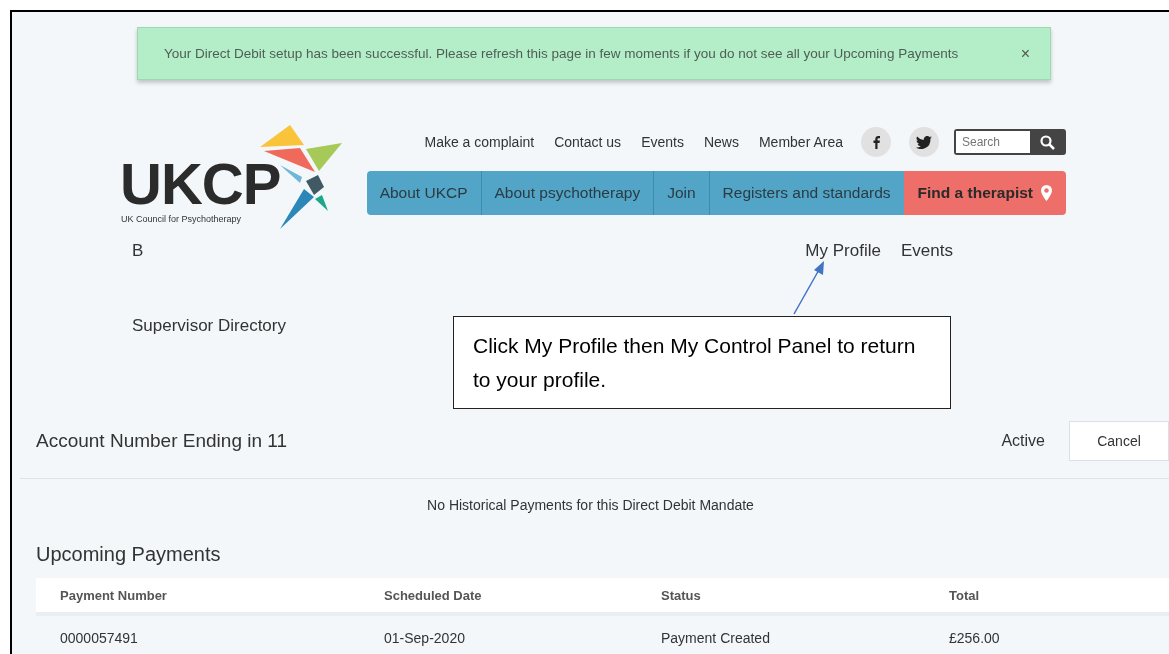 The height and width of the screenshot is (654, 1169). What do you see at coordinates (843, 251) in the screenshot?
I see `profile-link: My Profile` at bounding box center [843, 251].